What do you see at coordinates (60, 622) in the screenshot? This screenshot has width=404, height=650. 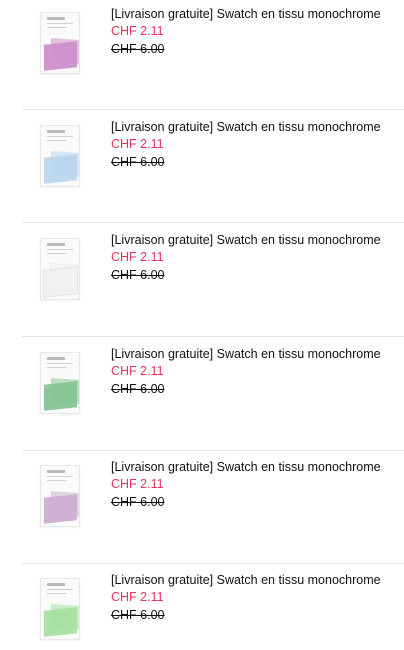 I see `swatch-light-green-fabric` at bounding box center [60, 622].